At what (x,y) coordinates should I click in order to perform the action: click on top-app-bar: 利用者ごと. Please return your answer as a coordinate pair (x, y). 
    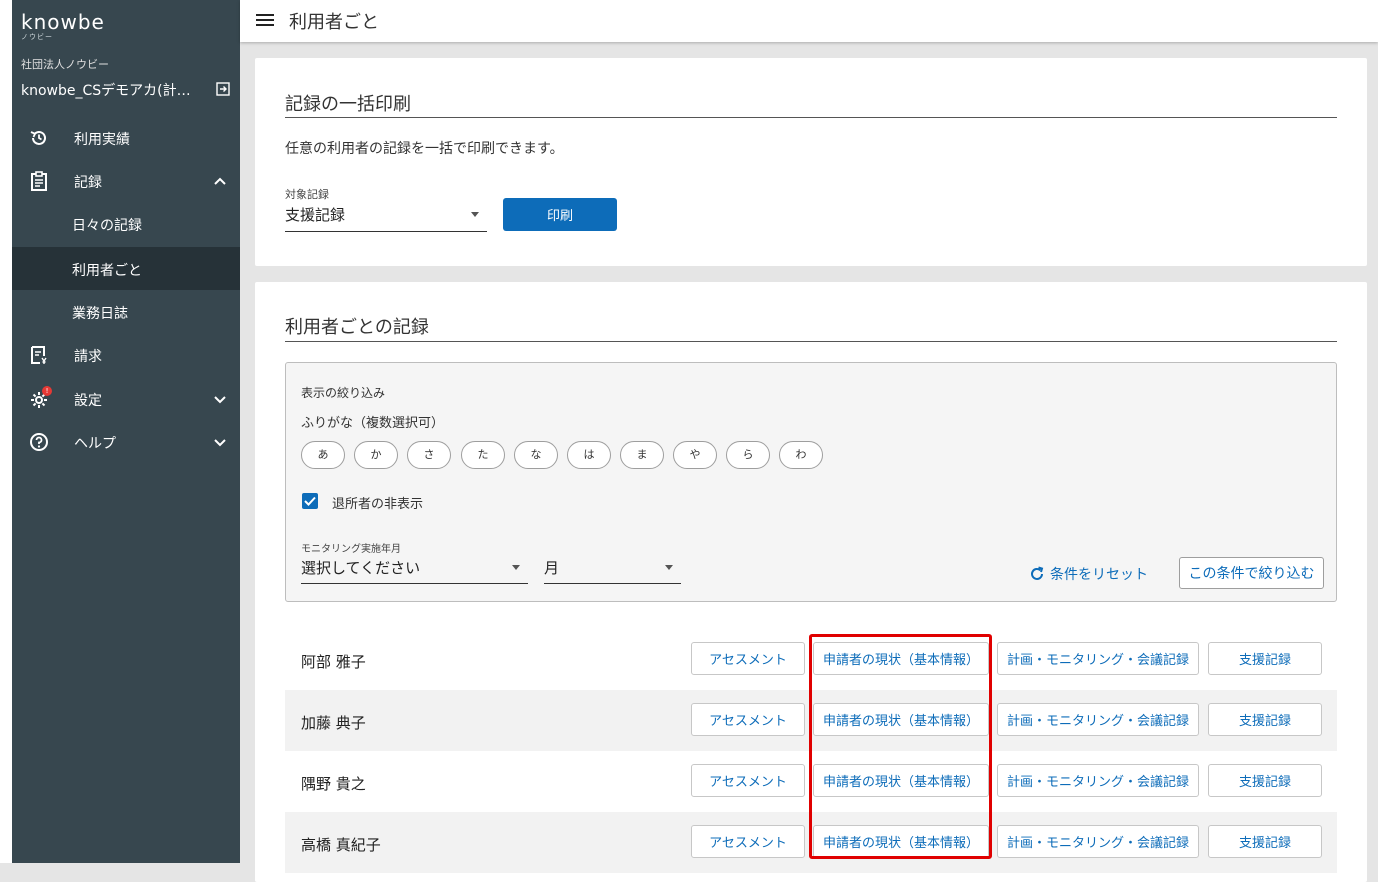
    Looking at the image, I should click on (809, 21).